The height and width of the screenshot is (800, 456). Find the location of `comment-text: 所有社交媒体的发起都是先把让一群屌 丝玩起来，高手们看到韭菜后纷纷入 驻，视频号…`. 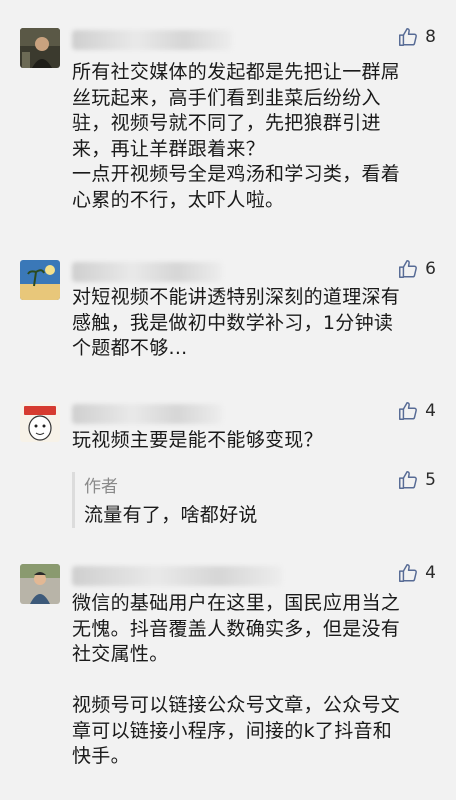

comment-text: 所有社交媒体的发起都是先把让一群屌 丝玩起来，高手们看到韭菜后纷纷入 驻，视频号… is located at coordinates (236, 136).